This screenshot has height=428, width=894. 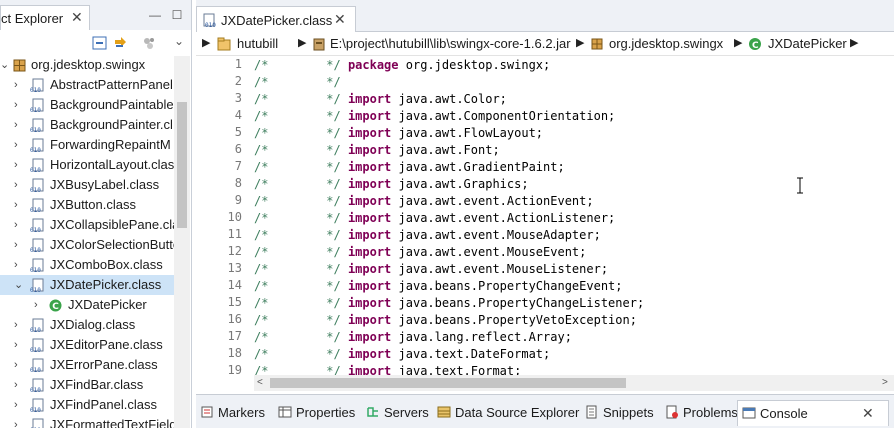 I want to click on tree-item-class: › 010 BackgroundPaintable, so click(x=87, y=105).